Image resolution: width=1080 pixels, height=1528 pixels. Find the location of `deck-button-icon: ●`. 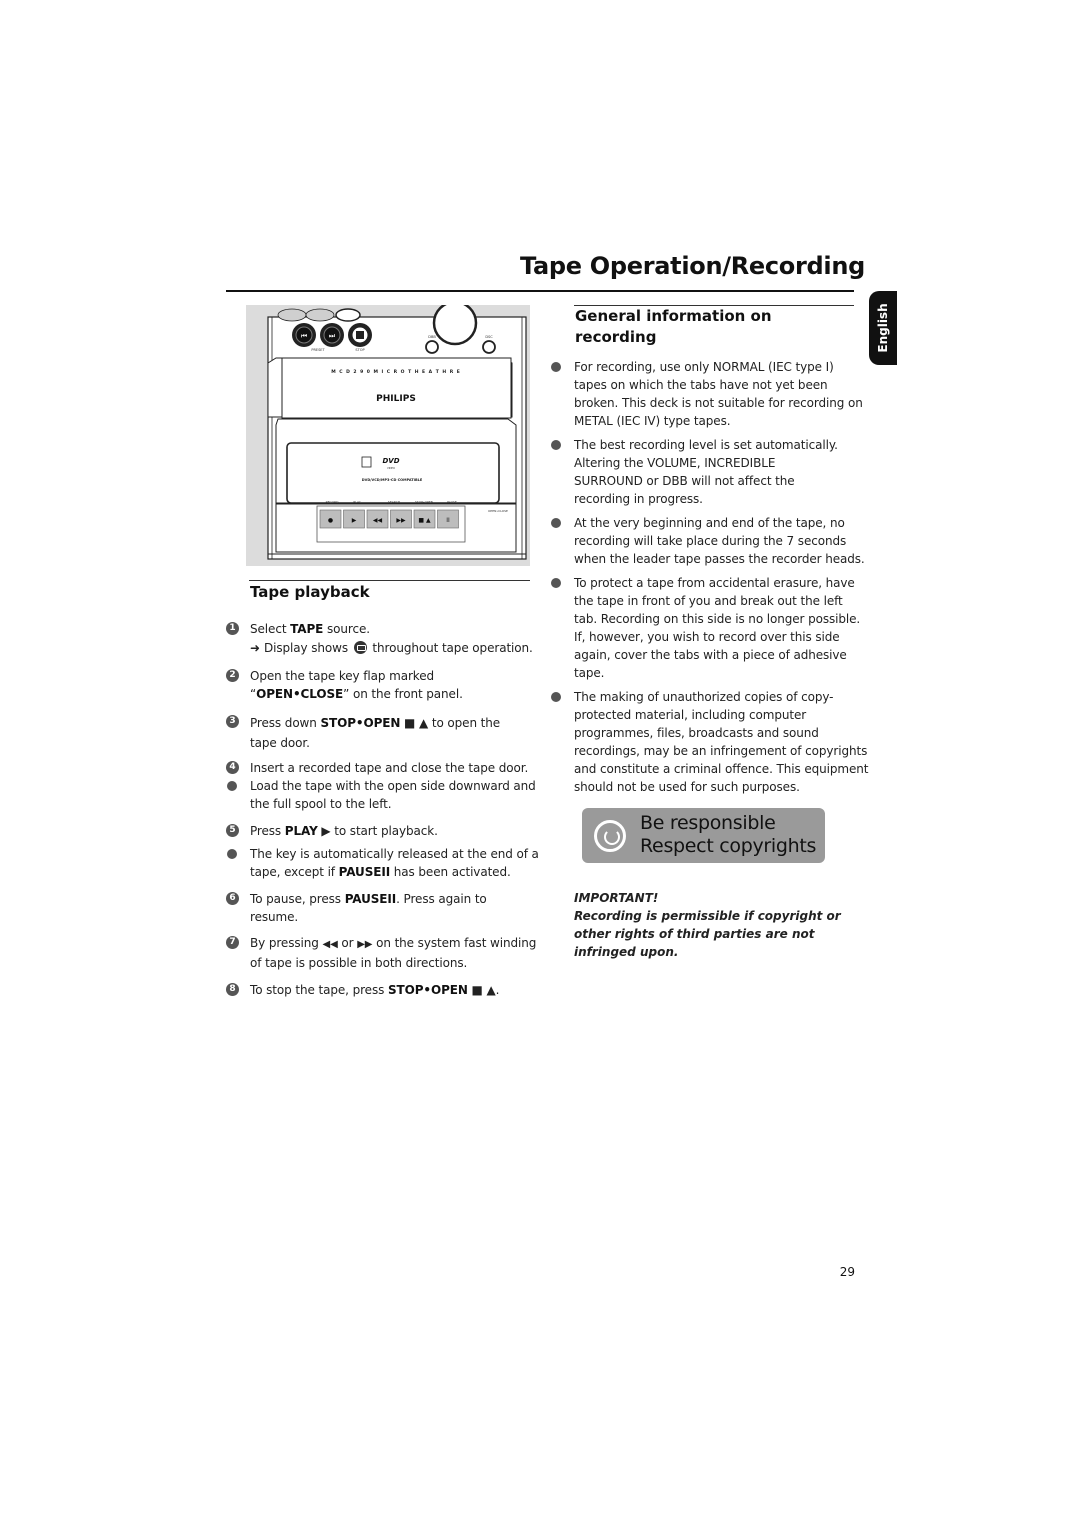

deck-button-icon: ● is located at coordinates (330, 520).